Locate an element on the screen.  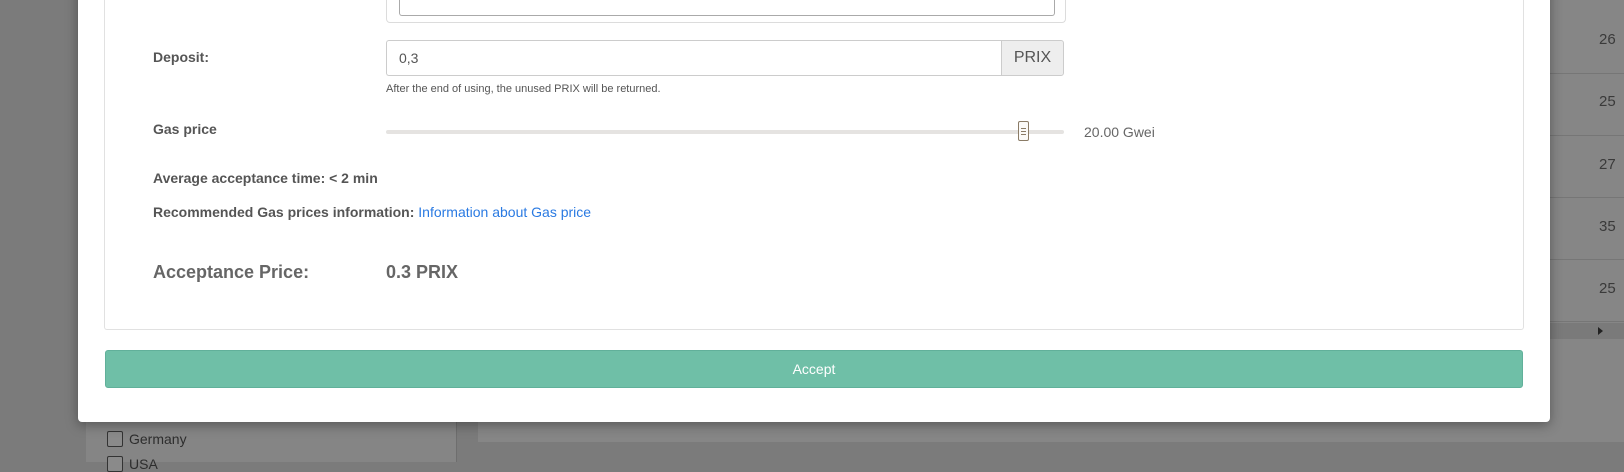
country-filter-usa: USA is located at coordinates (132, 464).